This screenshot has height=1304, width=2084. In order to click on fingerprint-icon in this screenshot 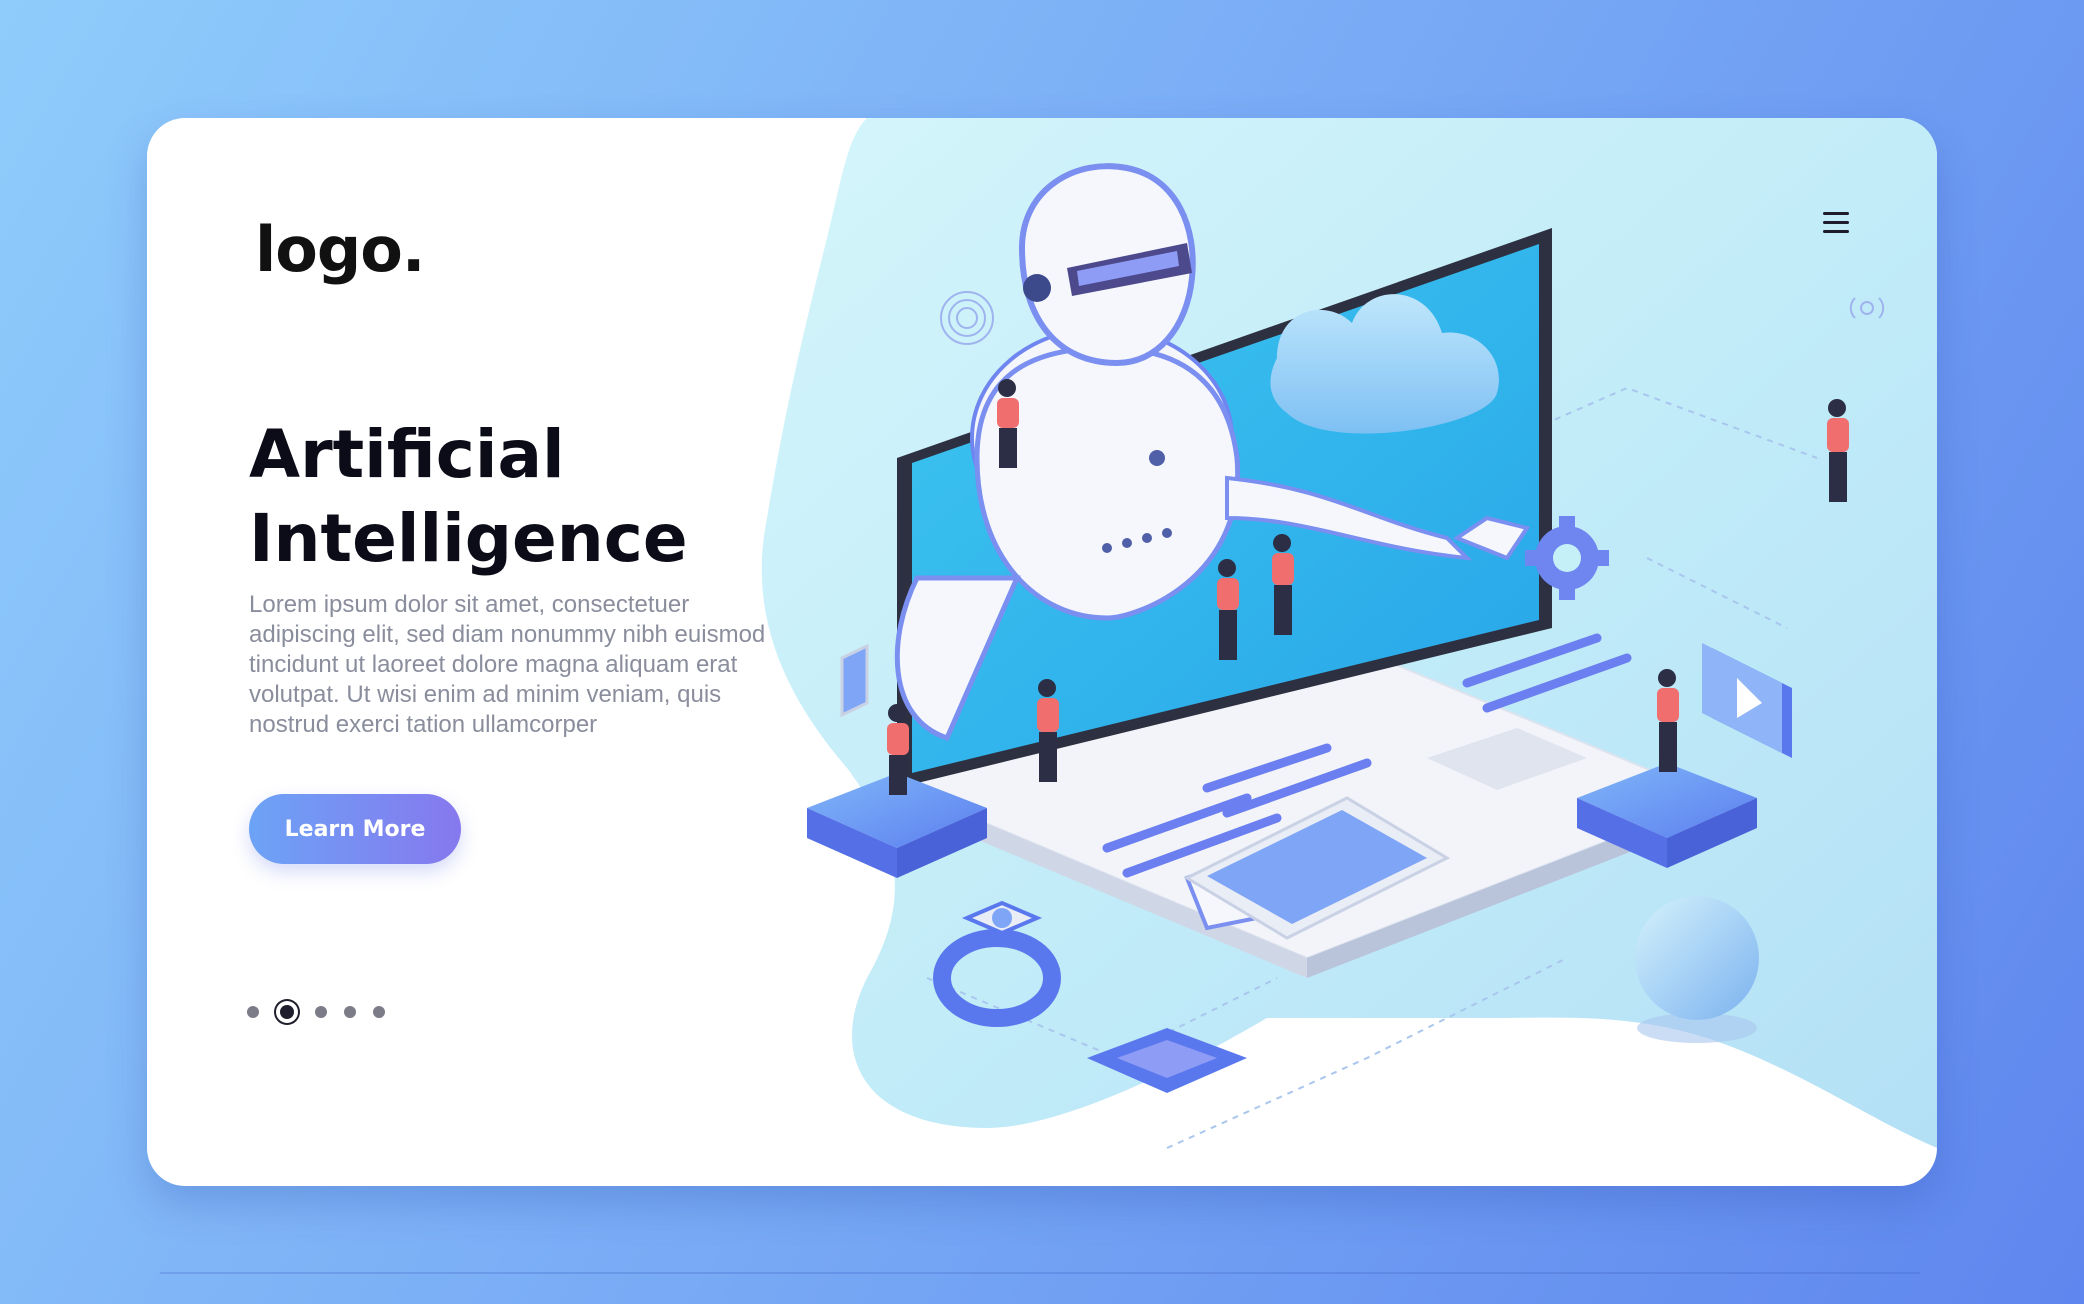, I will do `click(967, 318)`.